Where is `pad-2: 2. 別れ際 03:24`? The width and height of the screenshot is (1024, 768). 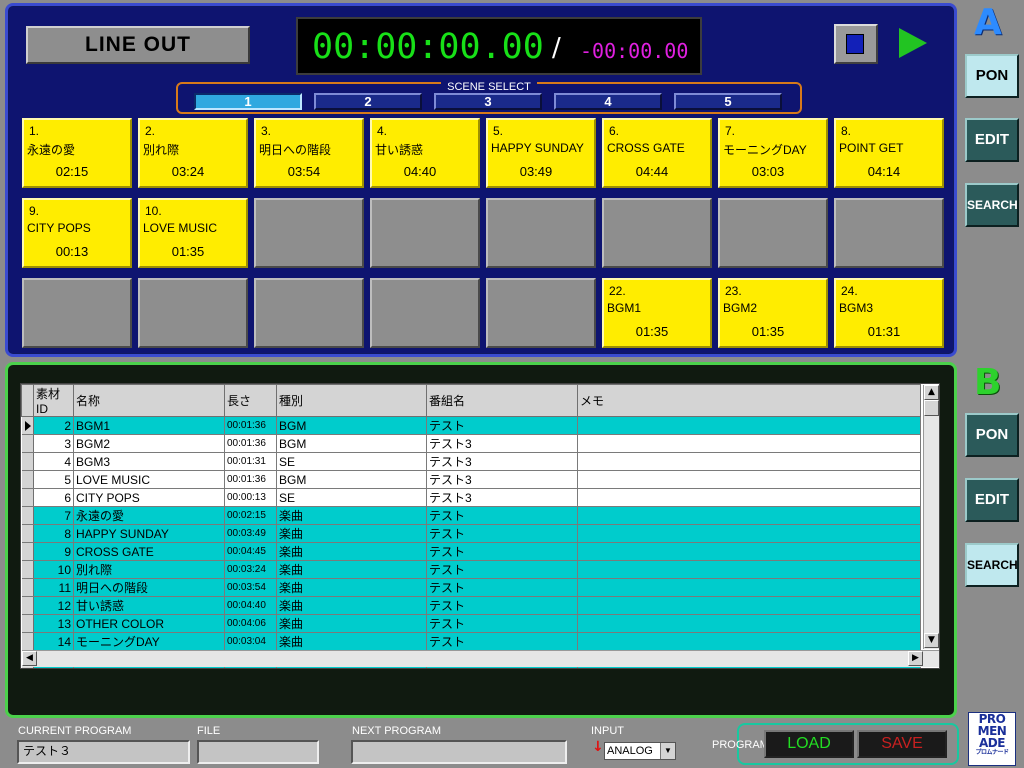 pad-2: 2. 別れ際 03:24 is located at coordinates (193, 153).